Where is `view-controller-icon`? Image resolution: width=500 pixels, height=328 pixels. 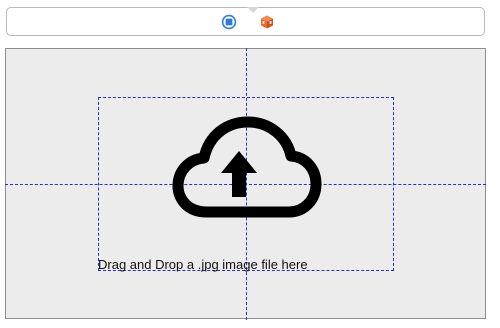
view-controller-icon is located at coordinates (229, 22).